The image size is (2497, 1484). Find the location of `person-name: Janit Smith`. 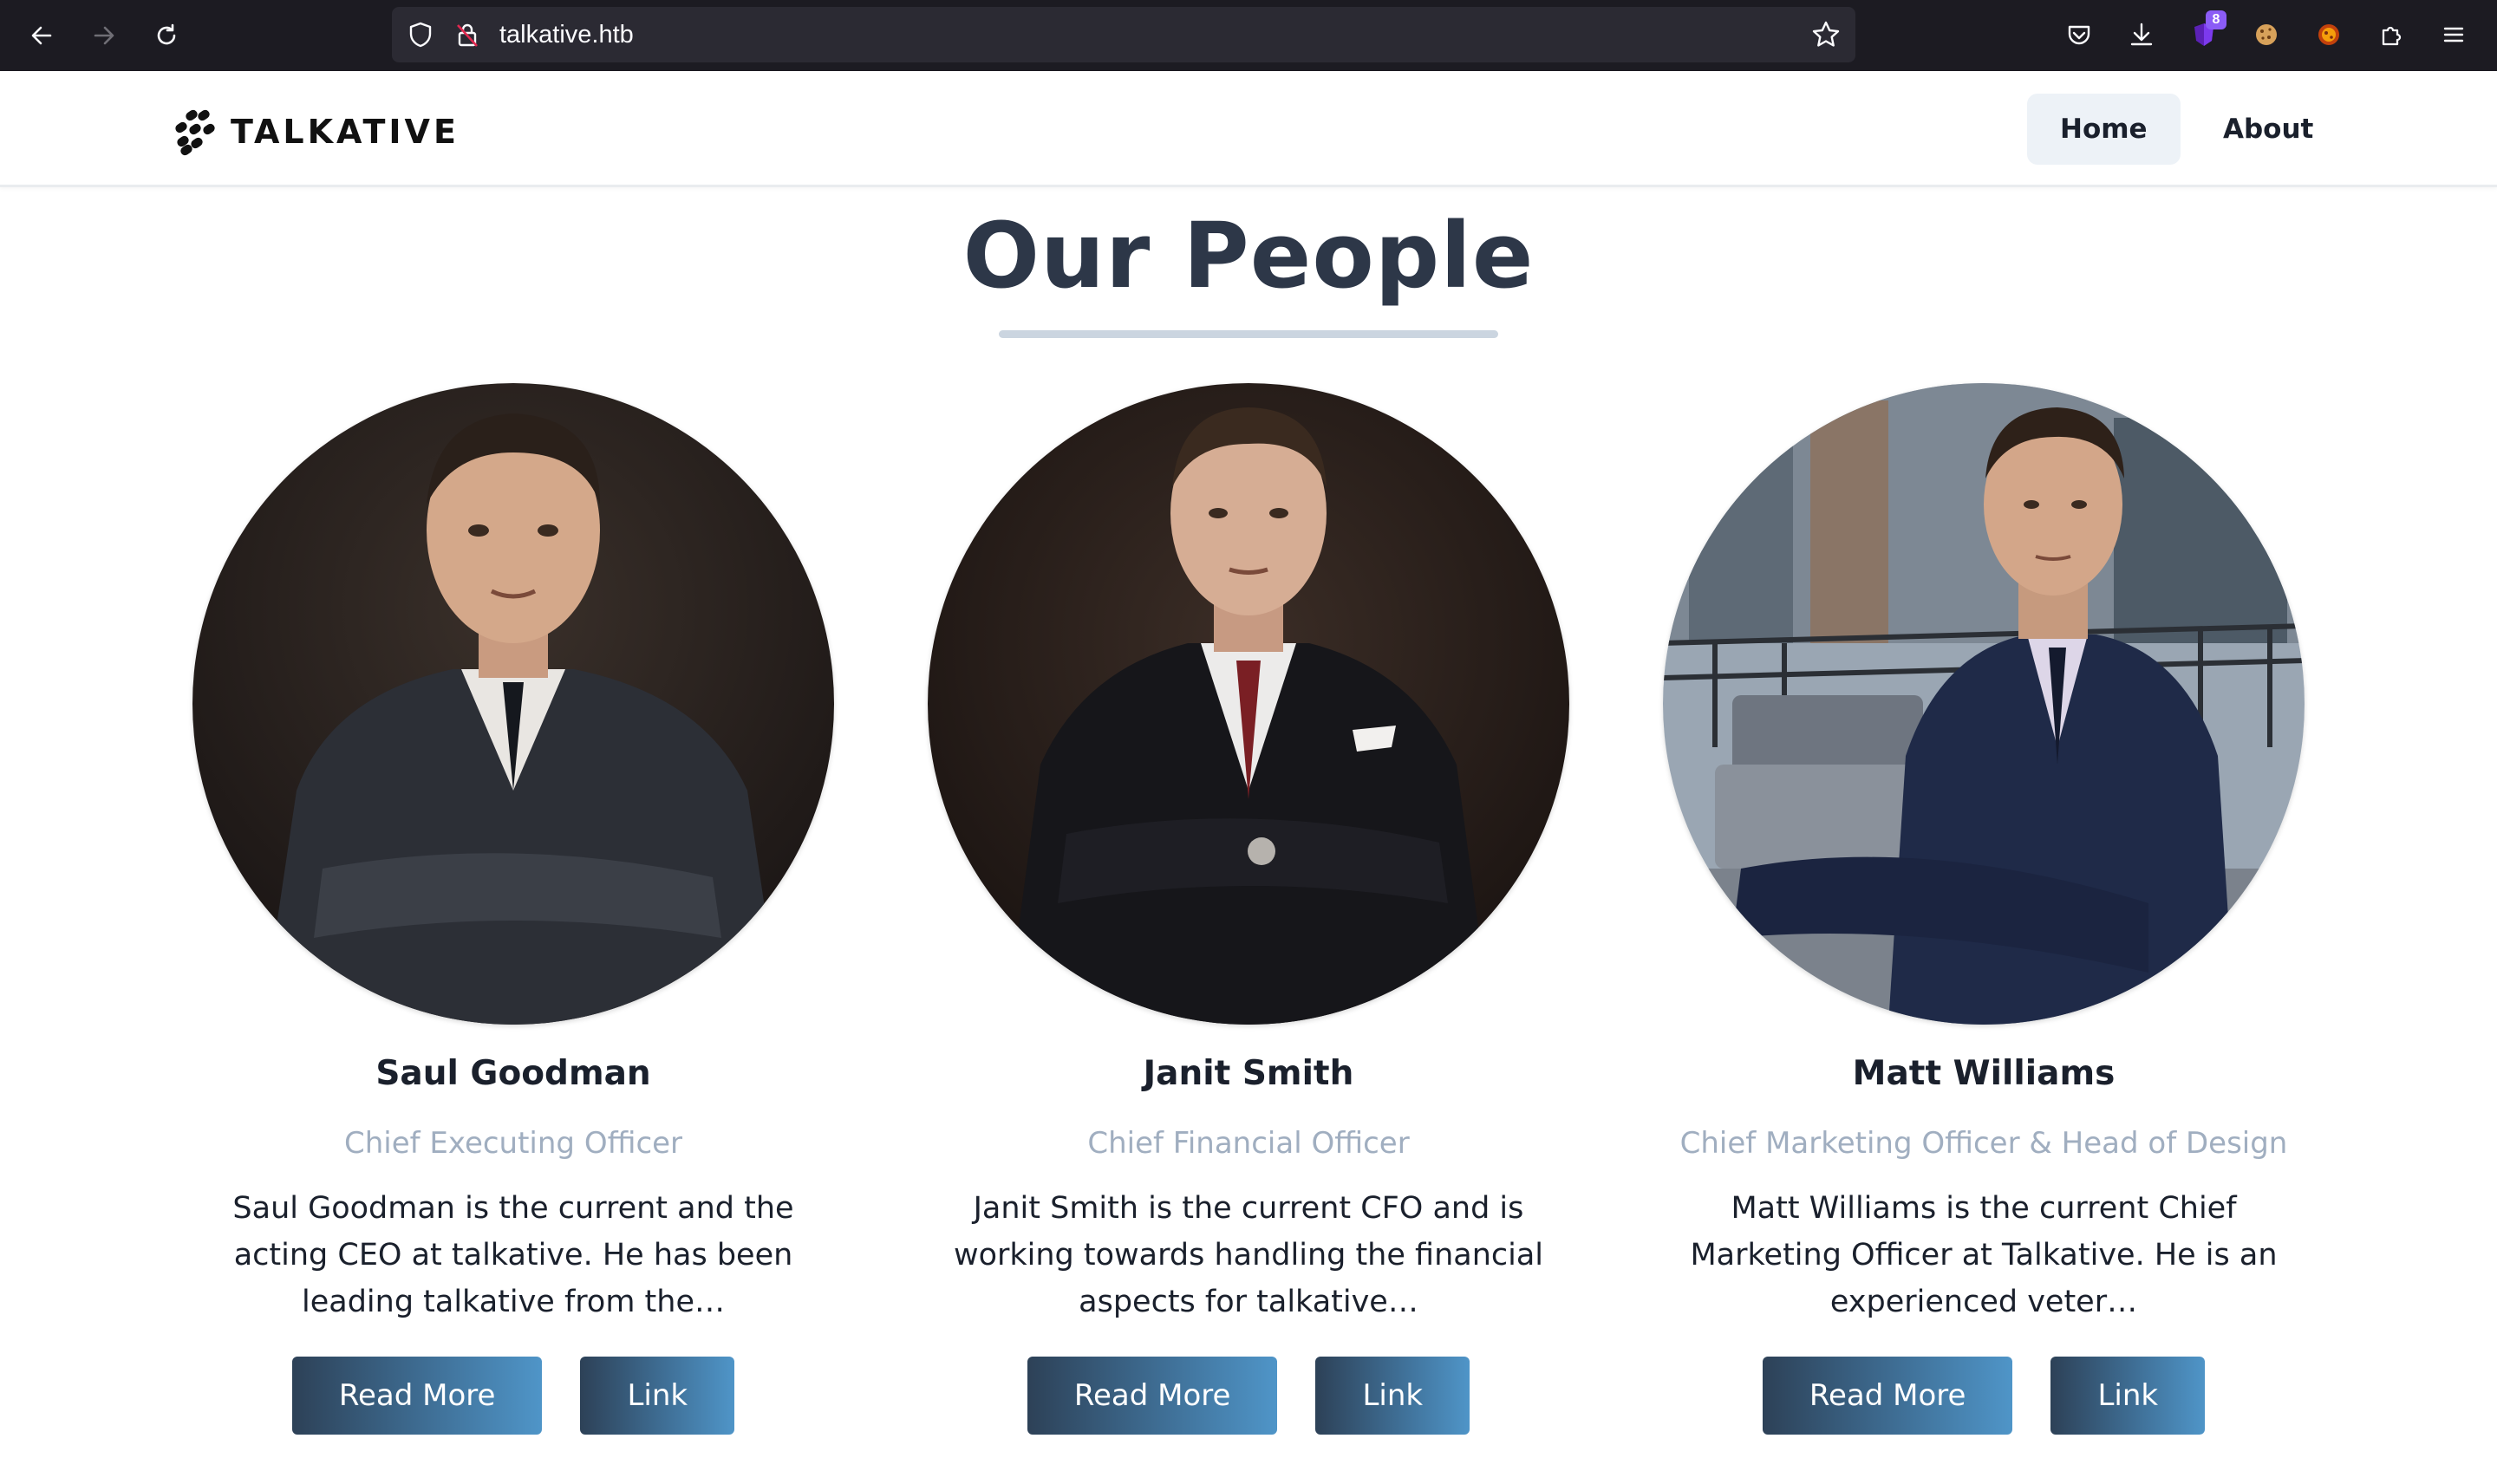

person-name: Janit Smith is located at coordinates (1248, 1073).